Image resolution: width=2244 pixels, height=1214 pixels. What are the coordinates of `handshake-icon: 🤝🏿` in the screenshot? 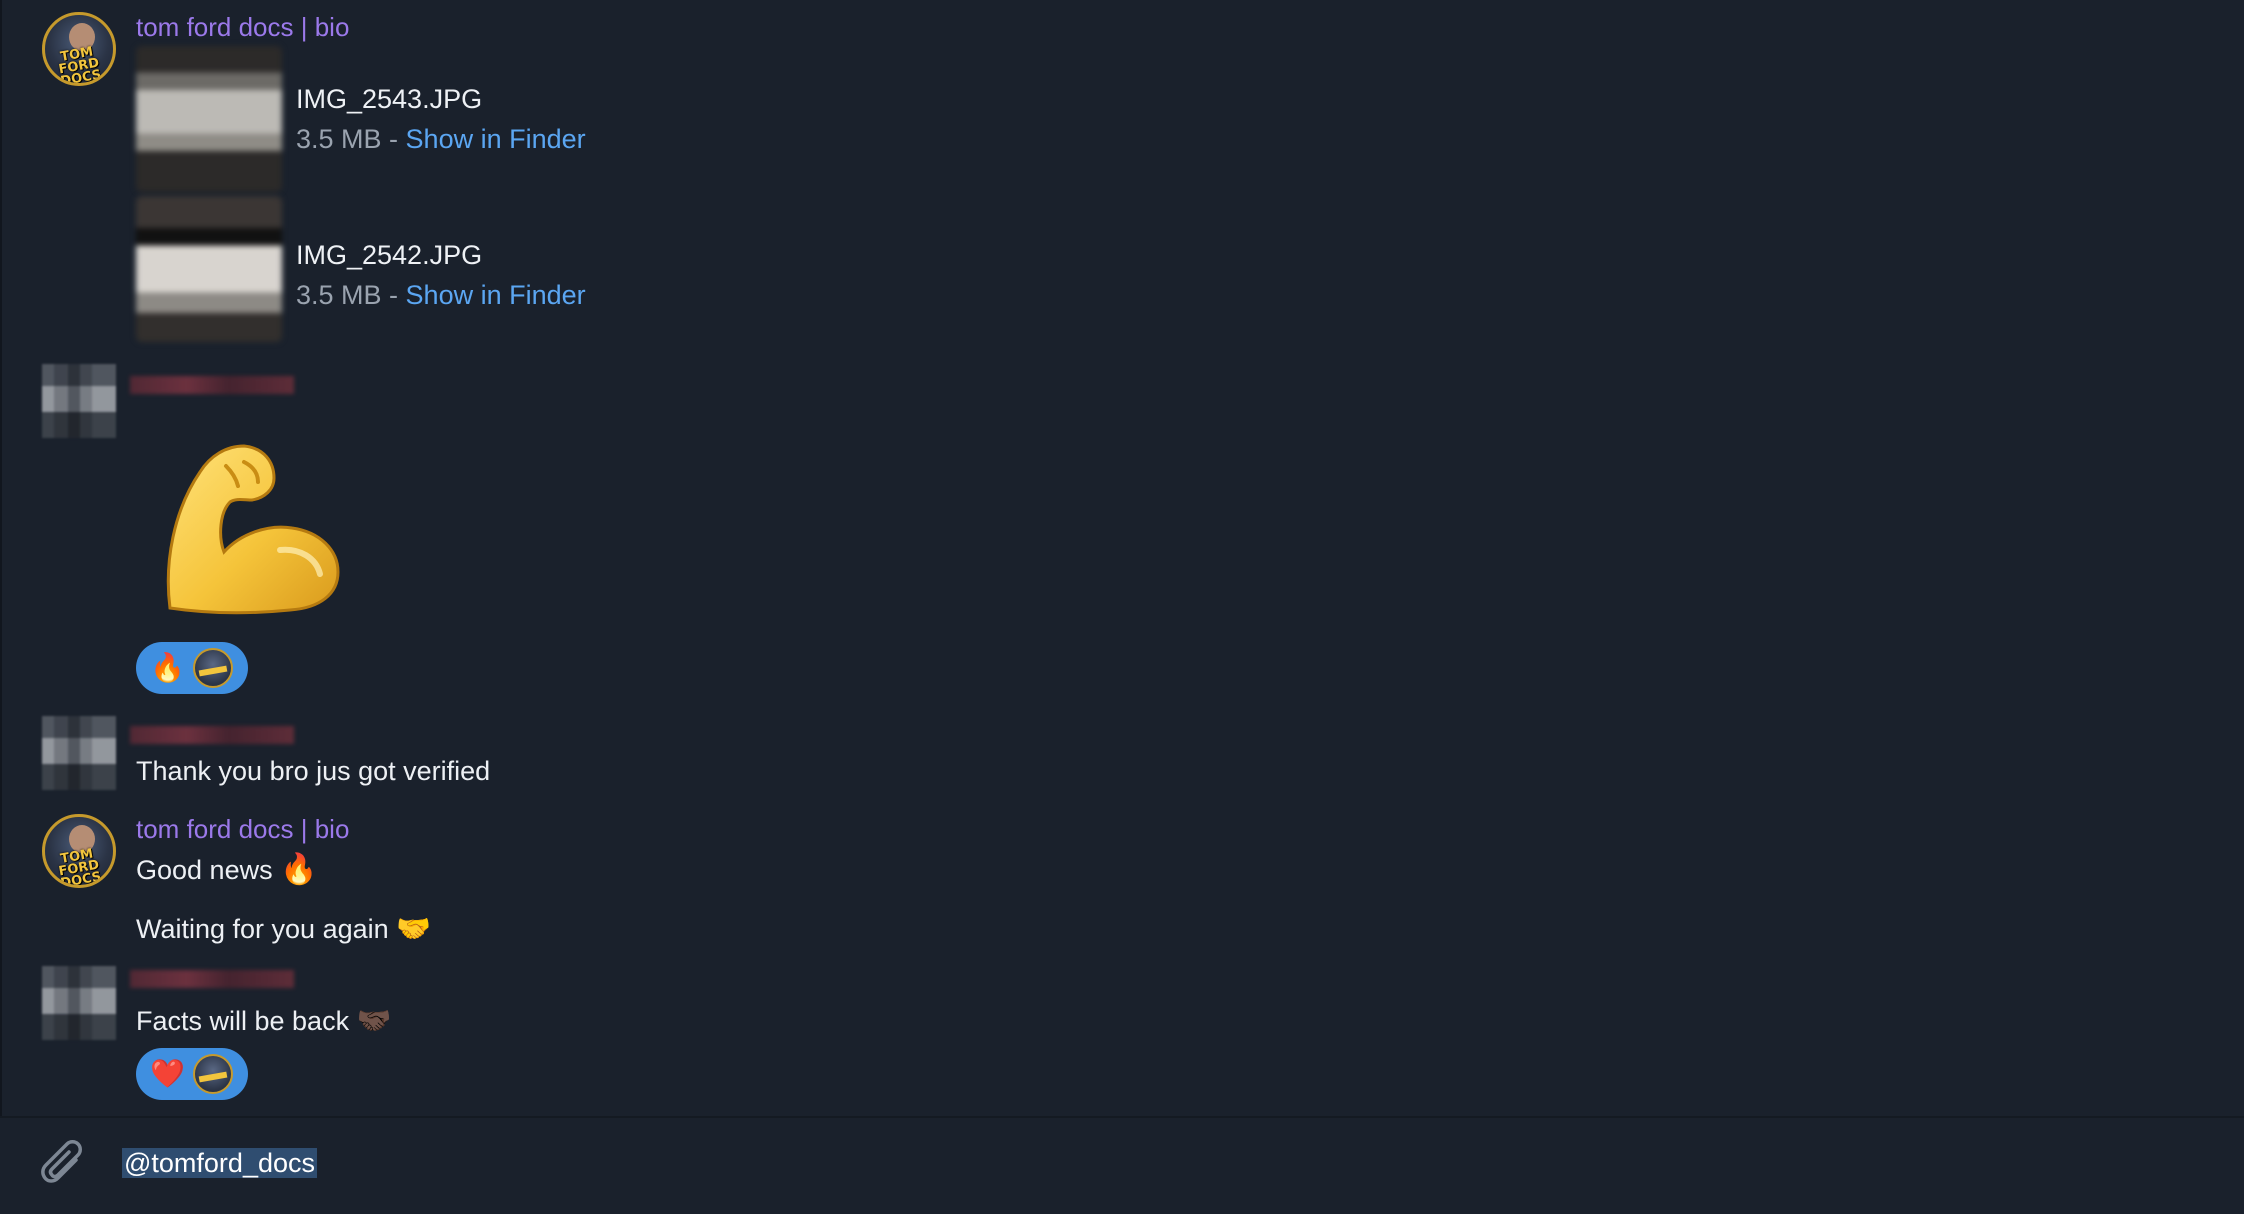 It's located at (374, 1020).